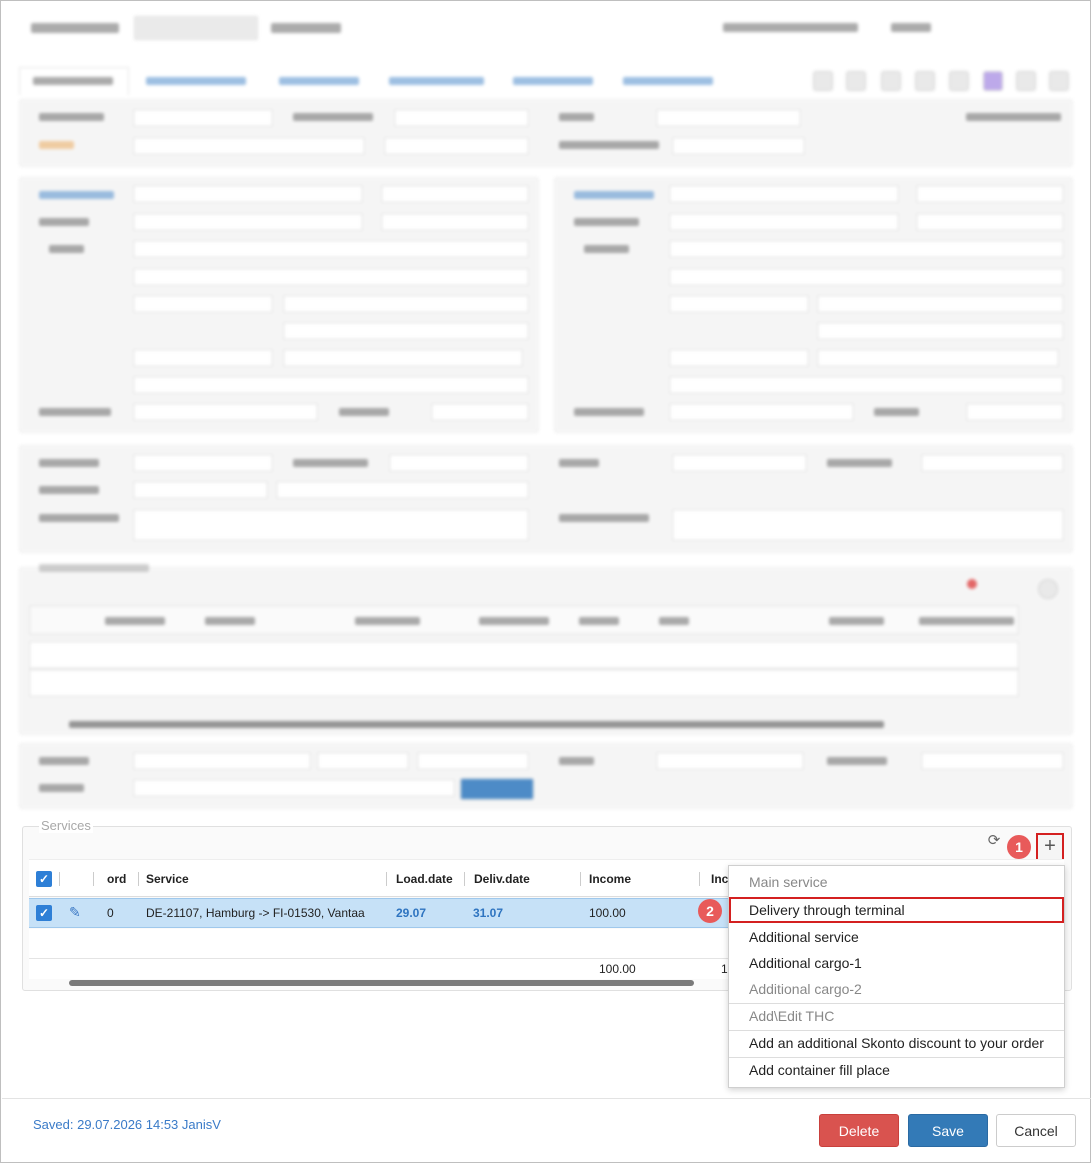  What do you see at coordinates (66, 825) in the screenshot?
I see `services-legend: Services` at bounding box center [66, 825].